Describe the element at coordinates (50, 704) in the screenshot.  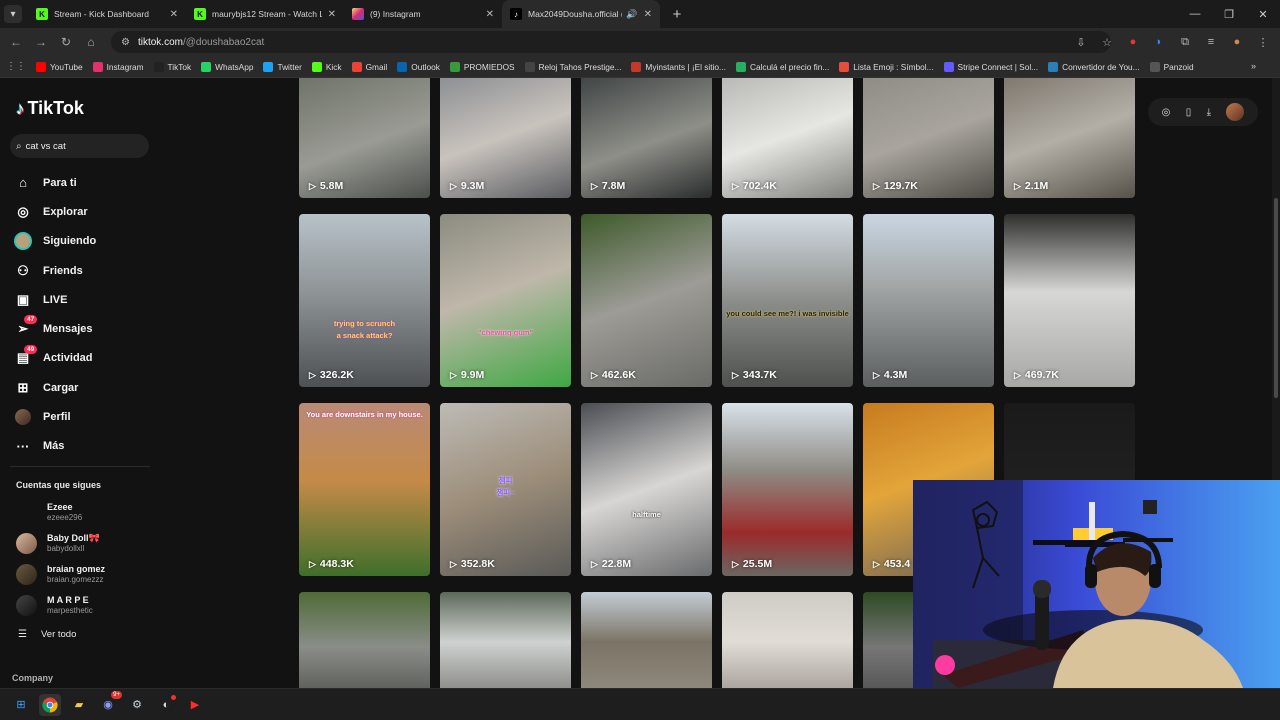
I see `chrome-taskbar-icon` at that location.